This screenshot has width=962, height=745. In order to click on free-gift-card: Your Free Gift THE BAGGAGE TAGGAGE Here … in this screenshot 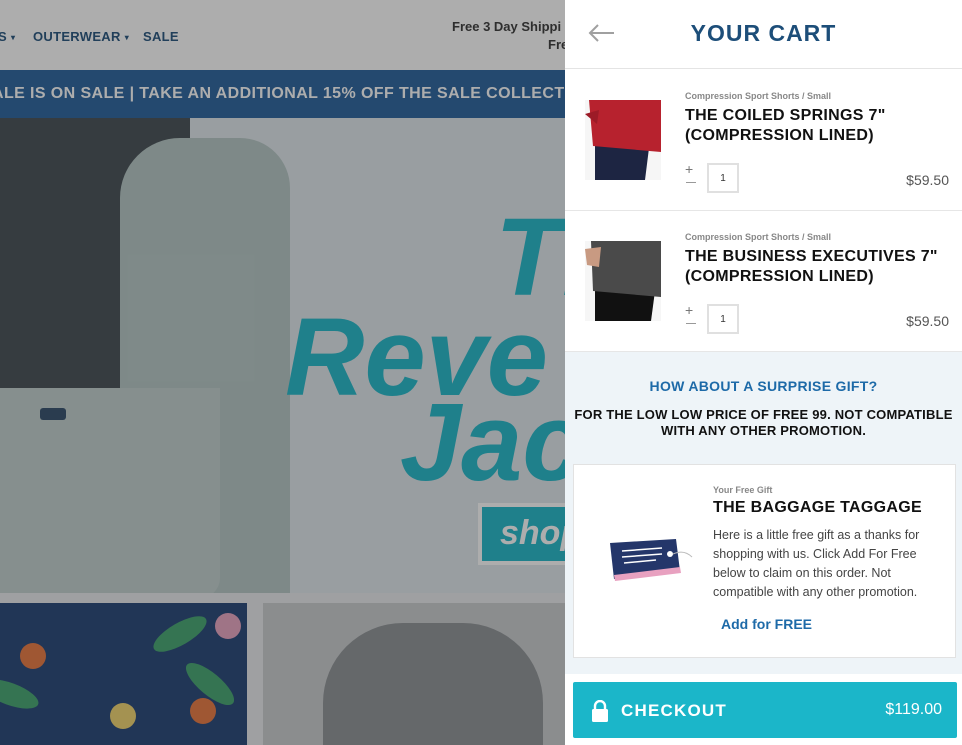, I will do `click(764, 561)`.